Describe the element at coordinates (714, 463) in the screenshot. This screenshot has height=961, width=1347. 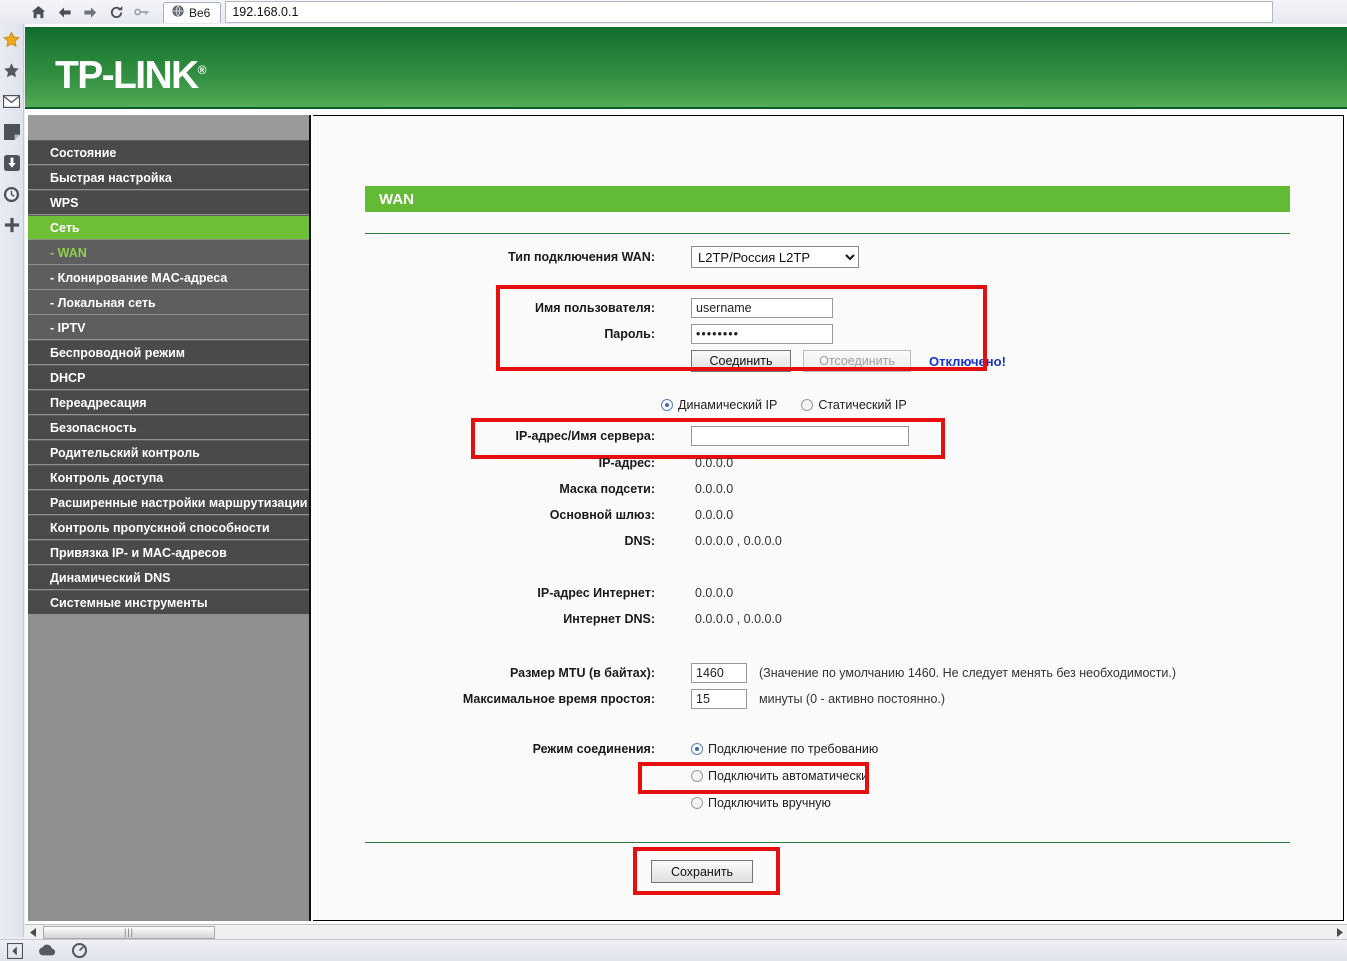
I see `ip-address-value: 0.0.0.0` at that location.